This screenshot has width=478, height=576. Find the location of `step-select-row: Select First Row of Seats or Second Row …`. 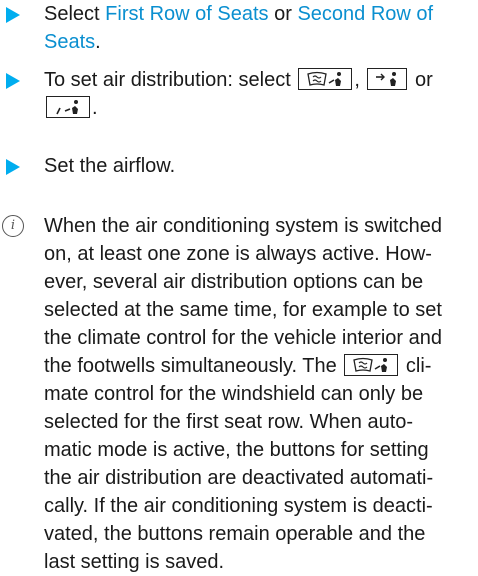

step-select-row: Select First Row of Seats or Second Row … is located at coordinates (235, 28).